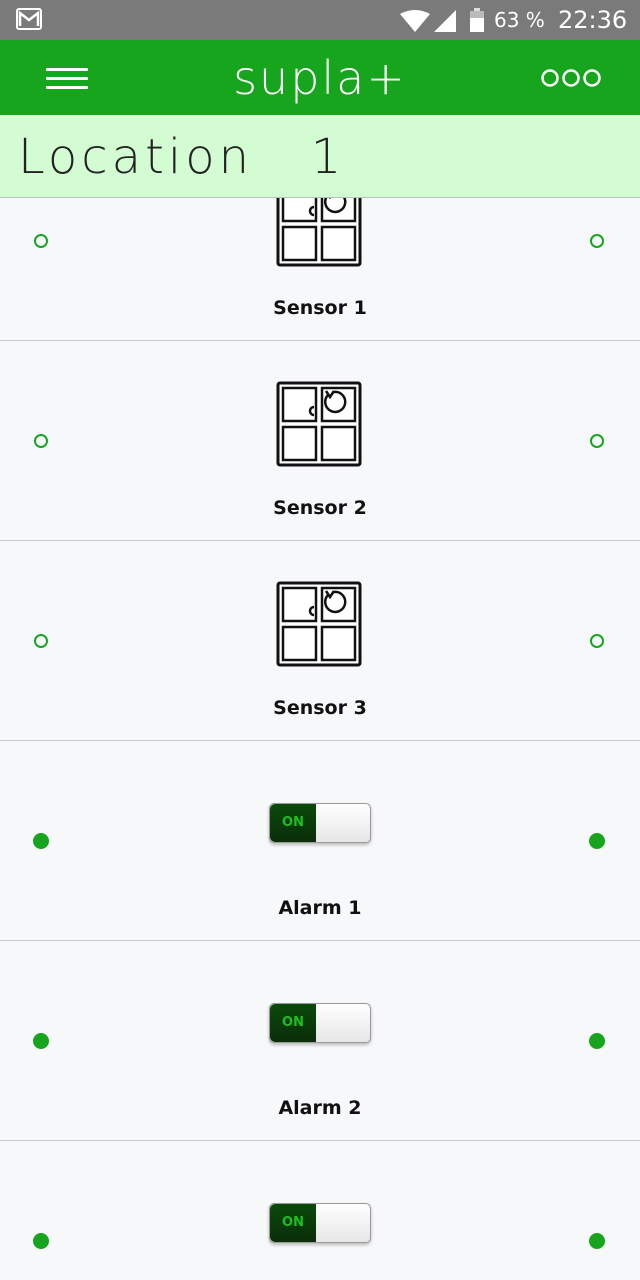 The width and height of the screenshot is (640, 1280). I want to click on status-bar: 63 % 22:36, so click(320, 20).